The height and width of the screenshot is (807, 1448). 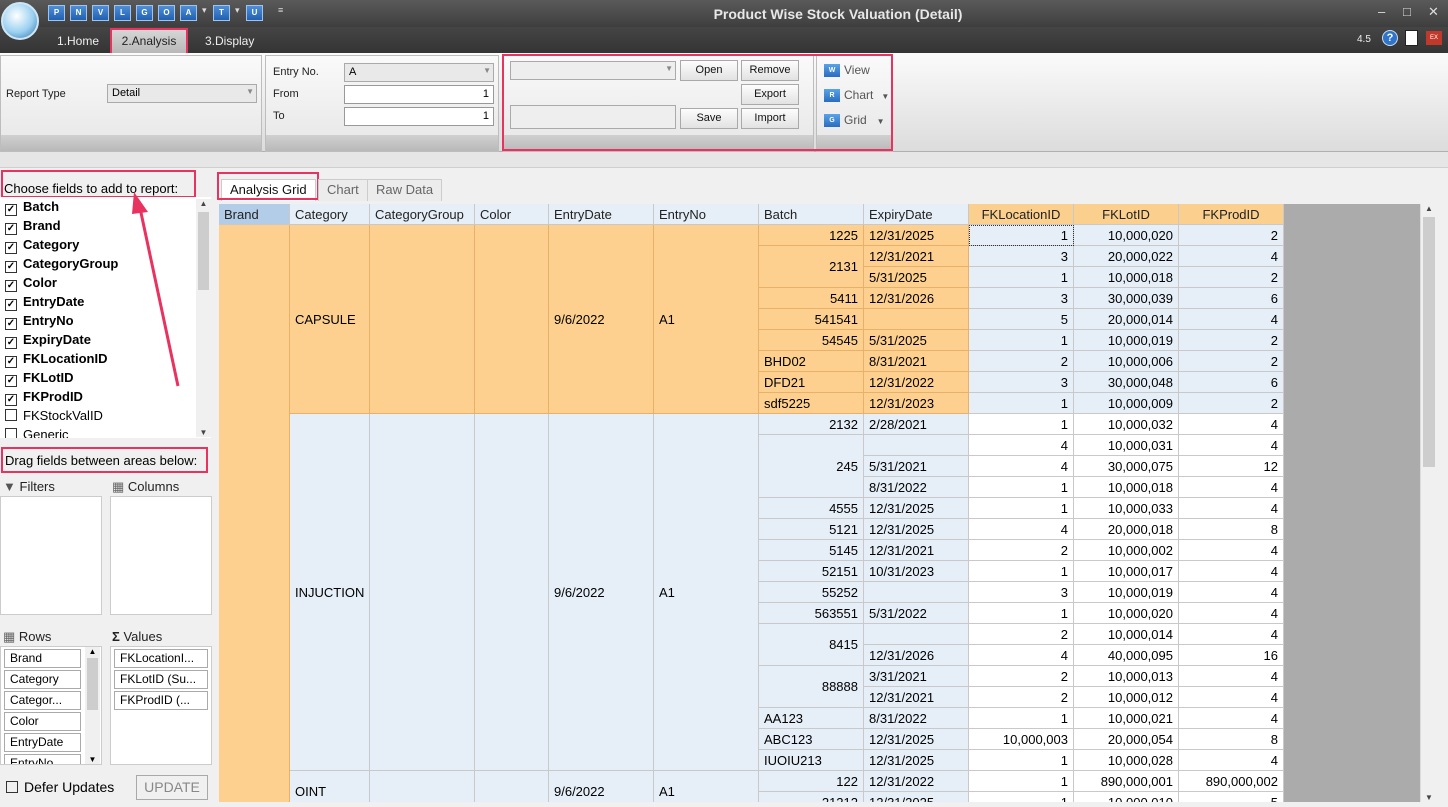 I want to click on close-icon: ✕, so click(x=1433, y=12).